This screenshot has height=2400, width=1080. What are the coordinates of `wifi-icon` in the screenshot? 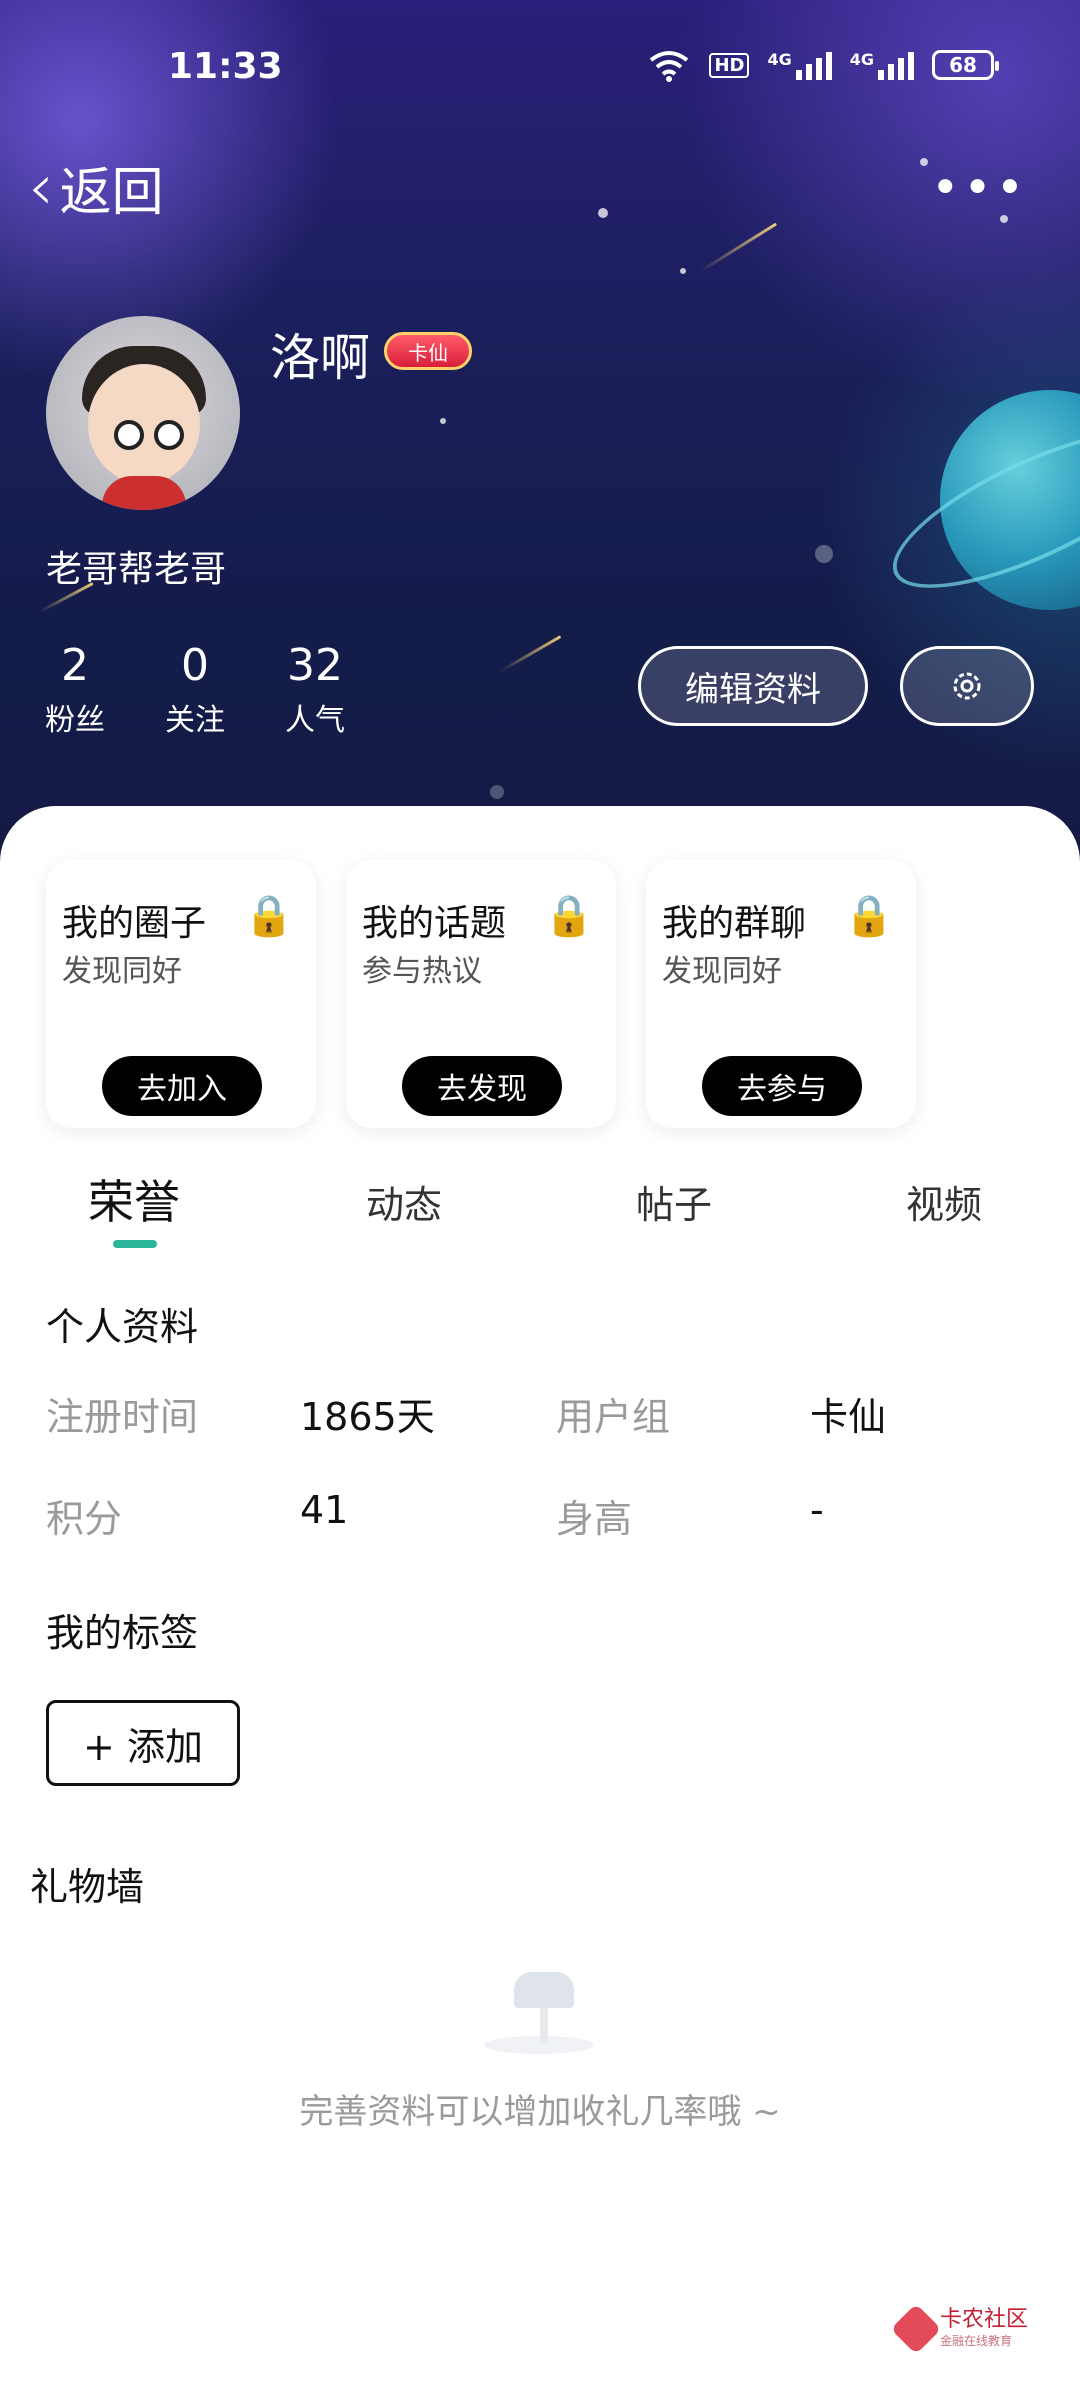 It's located at (669, 66).